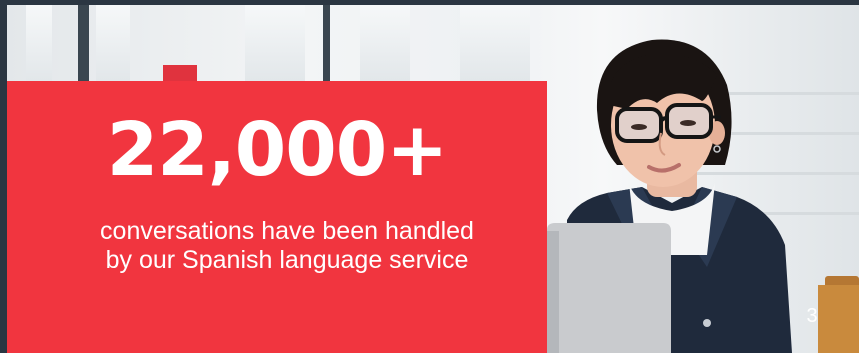 Image resolution: width=859 pixels, height=353 pixels. I want to click on page-number: 3, so click(812, 316).